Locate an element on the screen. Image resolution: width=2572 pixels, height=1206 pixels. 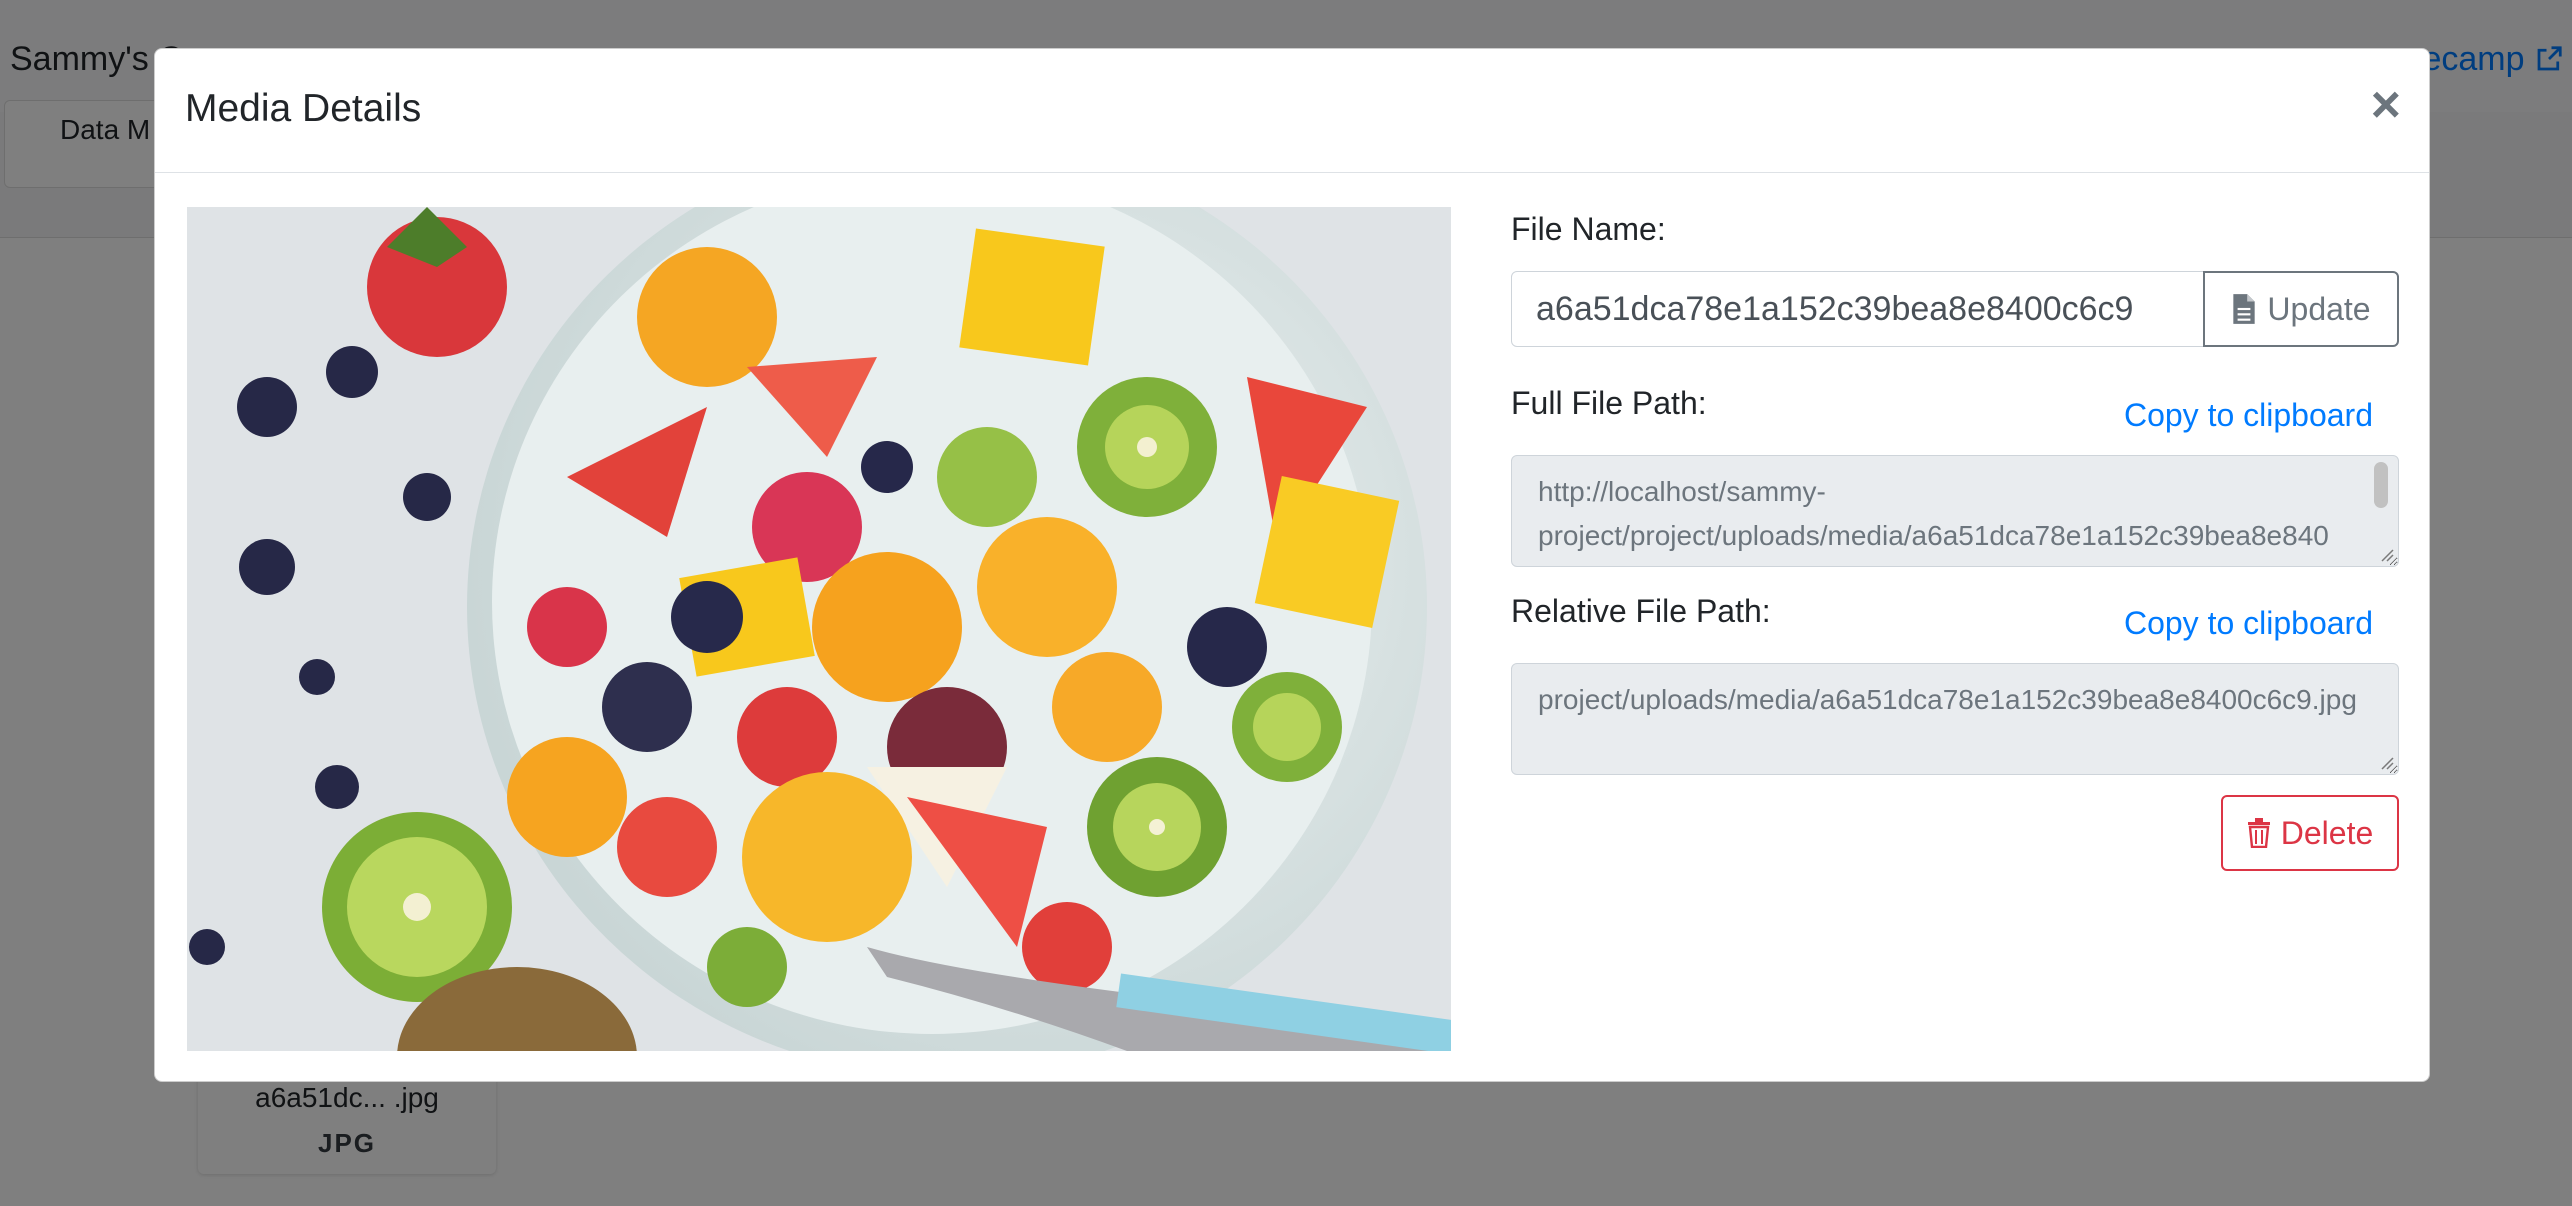
file-name-label: File Name: is located at coordinates (1588, 229).